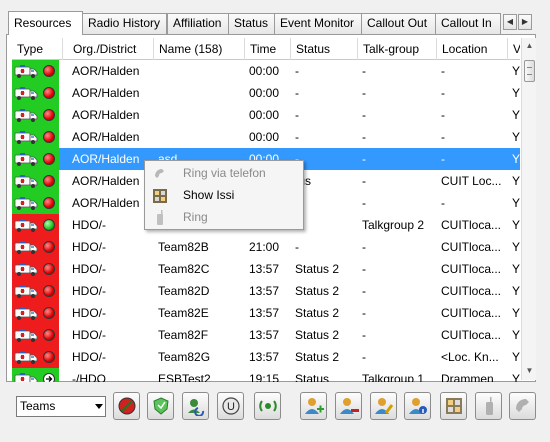 This screenshot has width=550, height=442. Describe the element at coordinates (318, 23) in the screenshot. I see `tab-event-monitor: Event Monitor` at that location.